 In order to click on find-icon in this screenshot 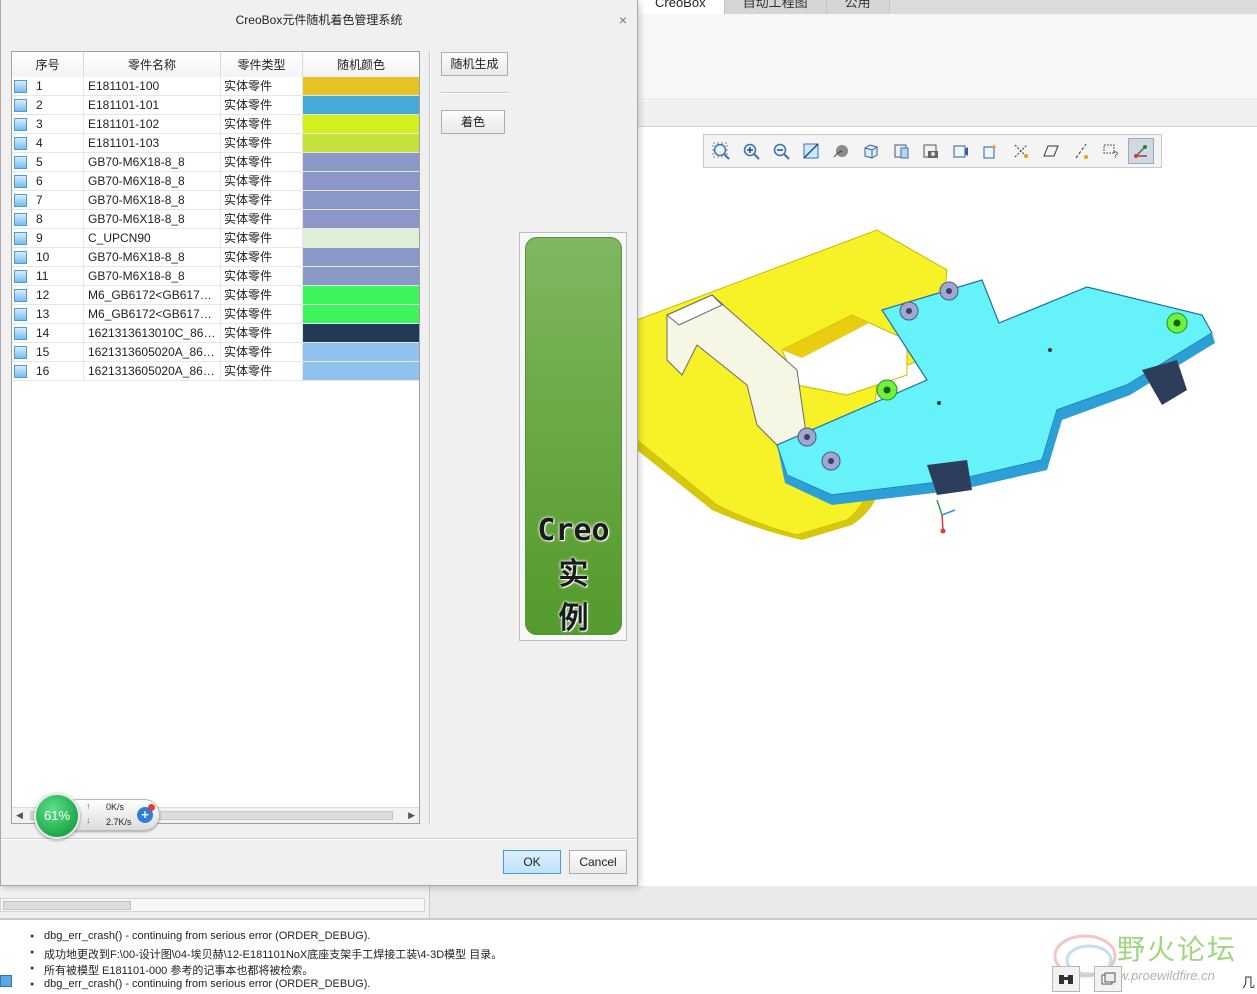, I will do `click(1066, 979)`.